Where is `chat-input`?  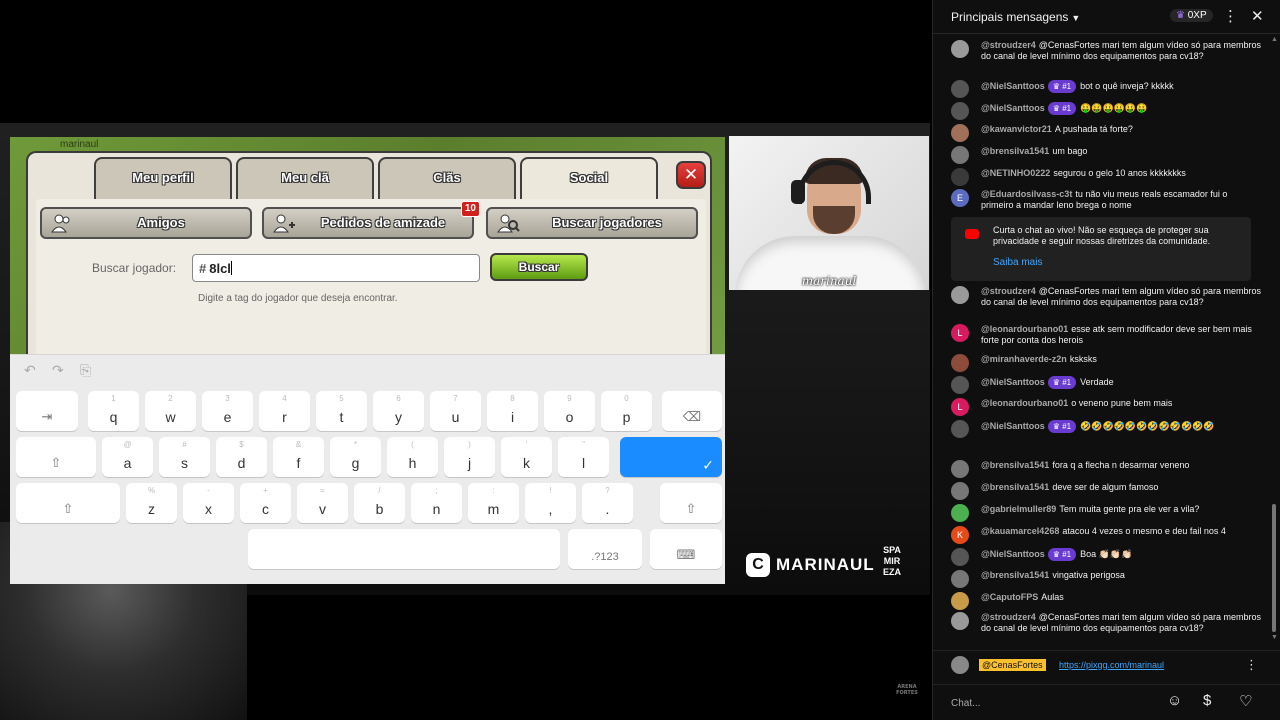
chat-input is located at coordinates (1056, 703).